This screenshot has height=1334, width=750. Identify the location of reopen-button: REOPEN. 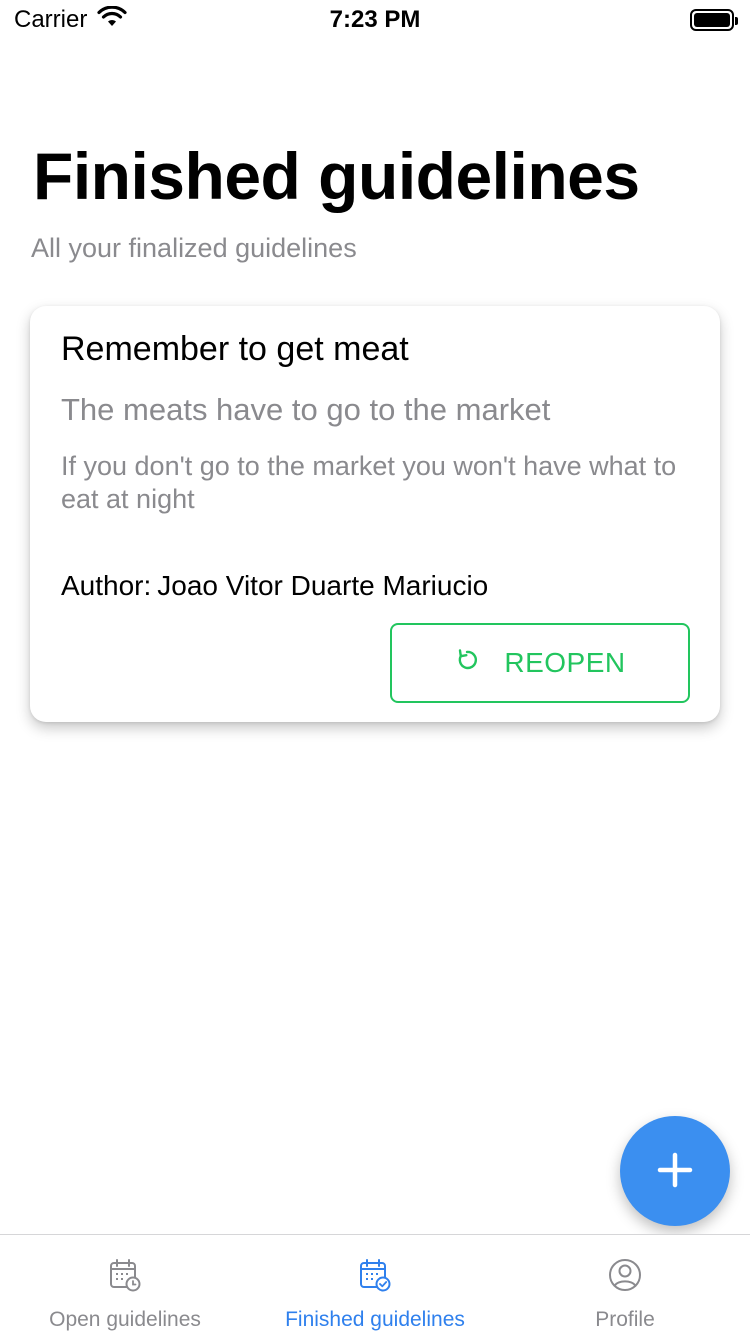
(540, 663).